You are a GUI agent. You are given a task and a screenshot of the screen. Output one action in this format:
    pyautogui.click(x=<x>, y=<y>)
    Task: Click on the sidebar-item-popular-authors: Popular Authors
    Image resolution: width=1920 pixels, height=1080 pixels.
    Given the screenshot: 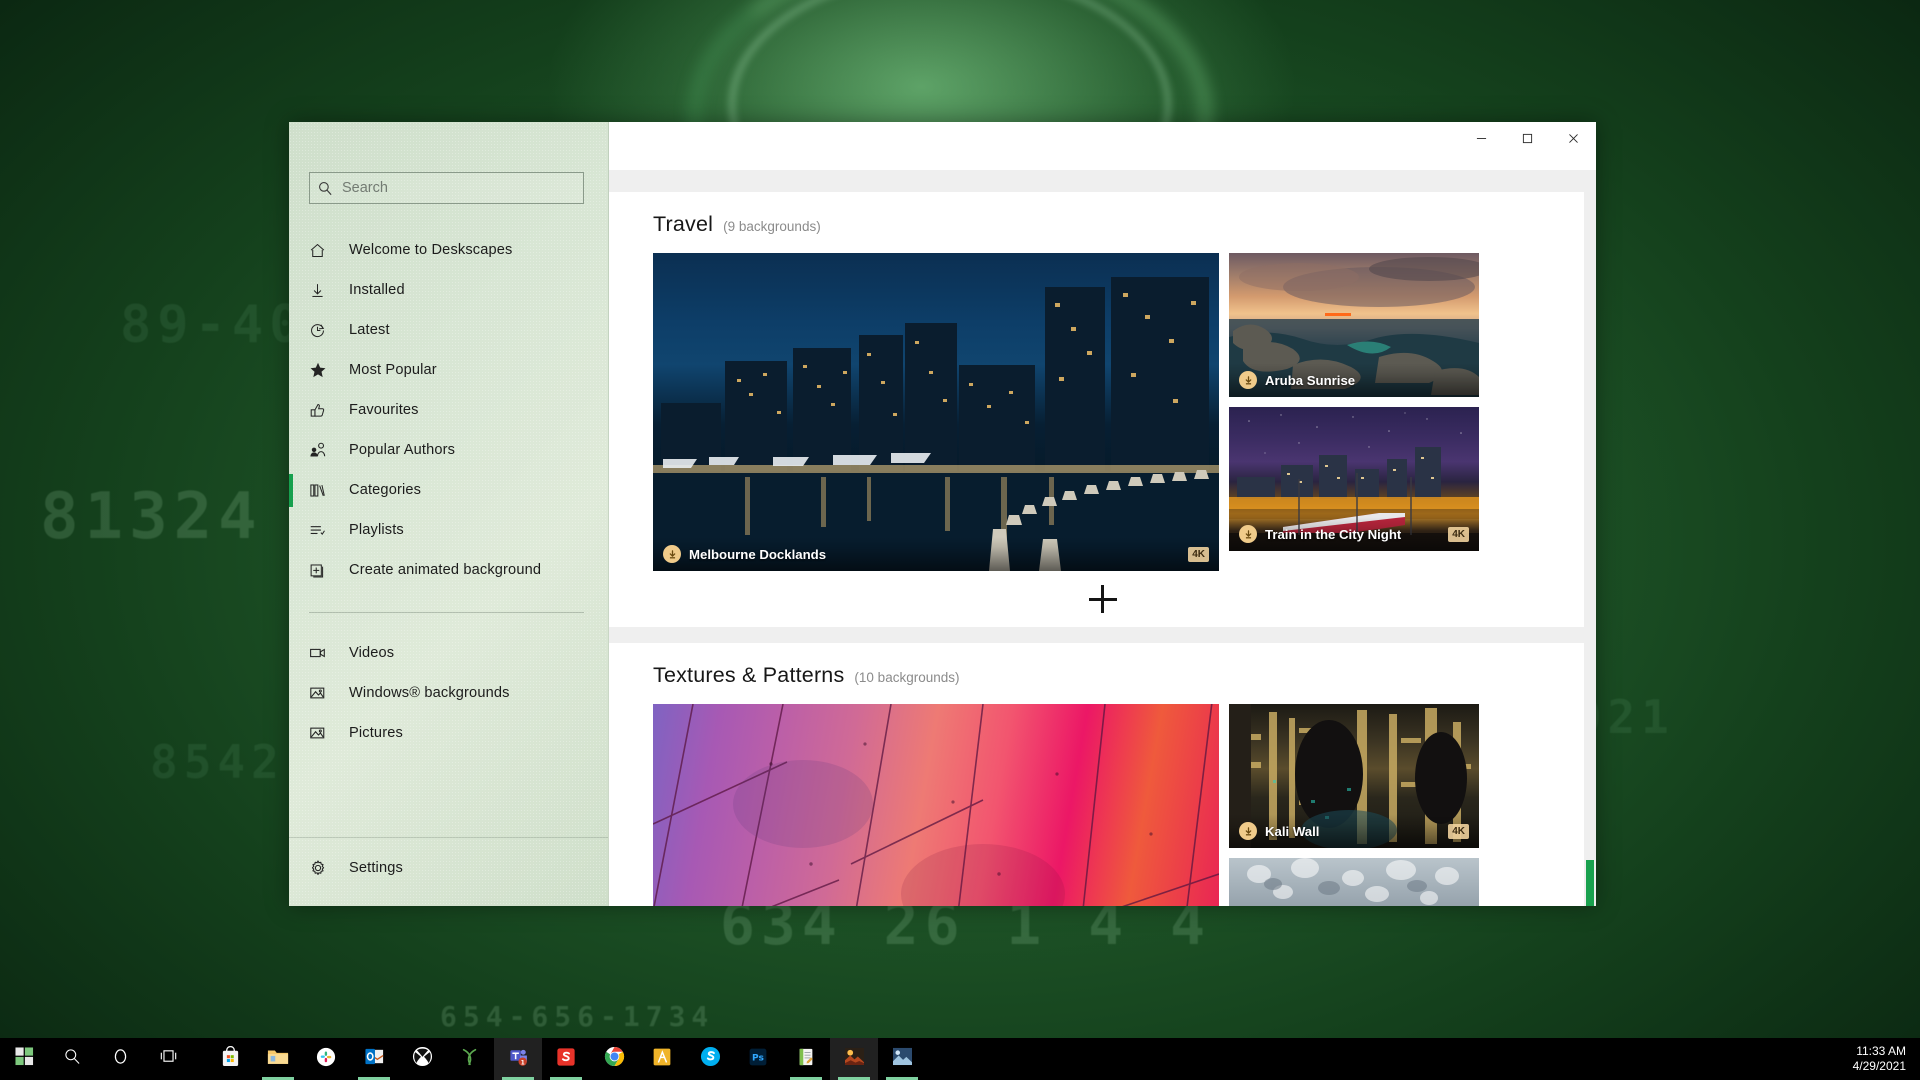 What is the action you would take?
    pyautogui.click(x=448, y=450)
    